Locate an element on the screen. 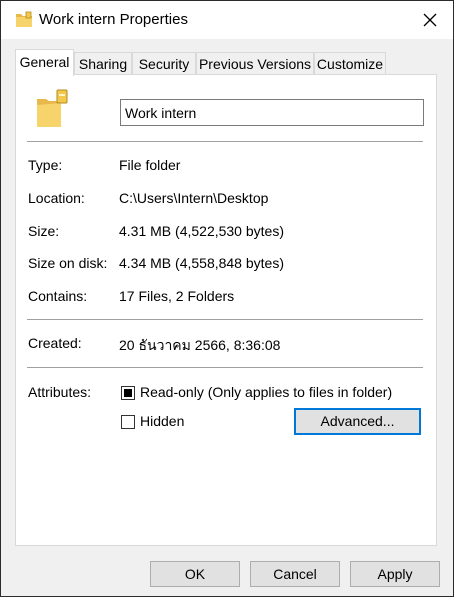 The height and width of the screenshot is (597, 454). tab-security: Security is located at coordinates (164, 63).